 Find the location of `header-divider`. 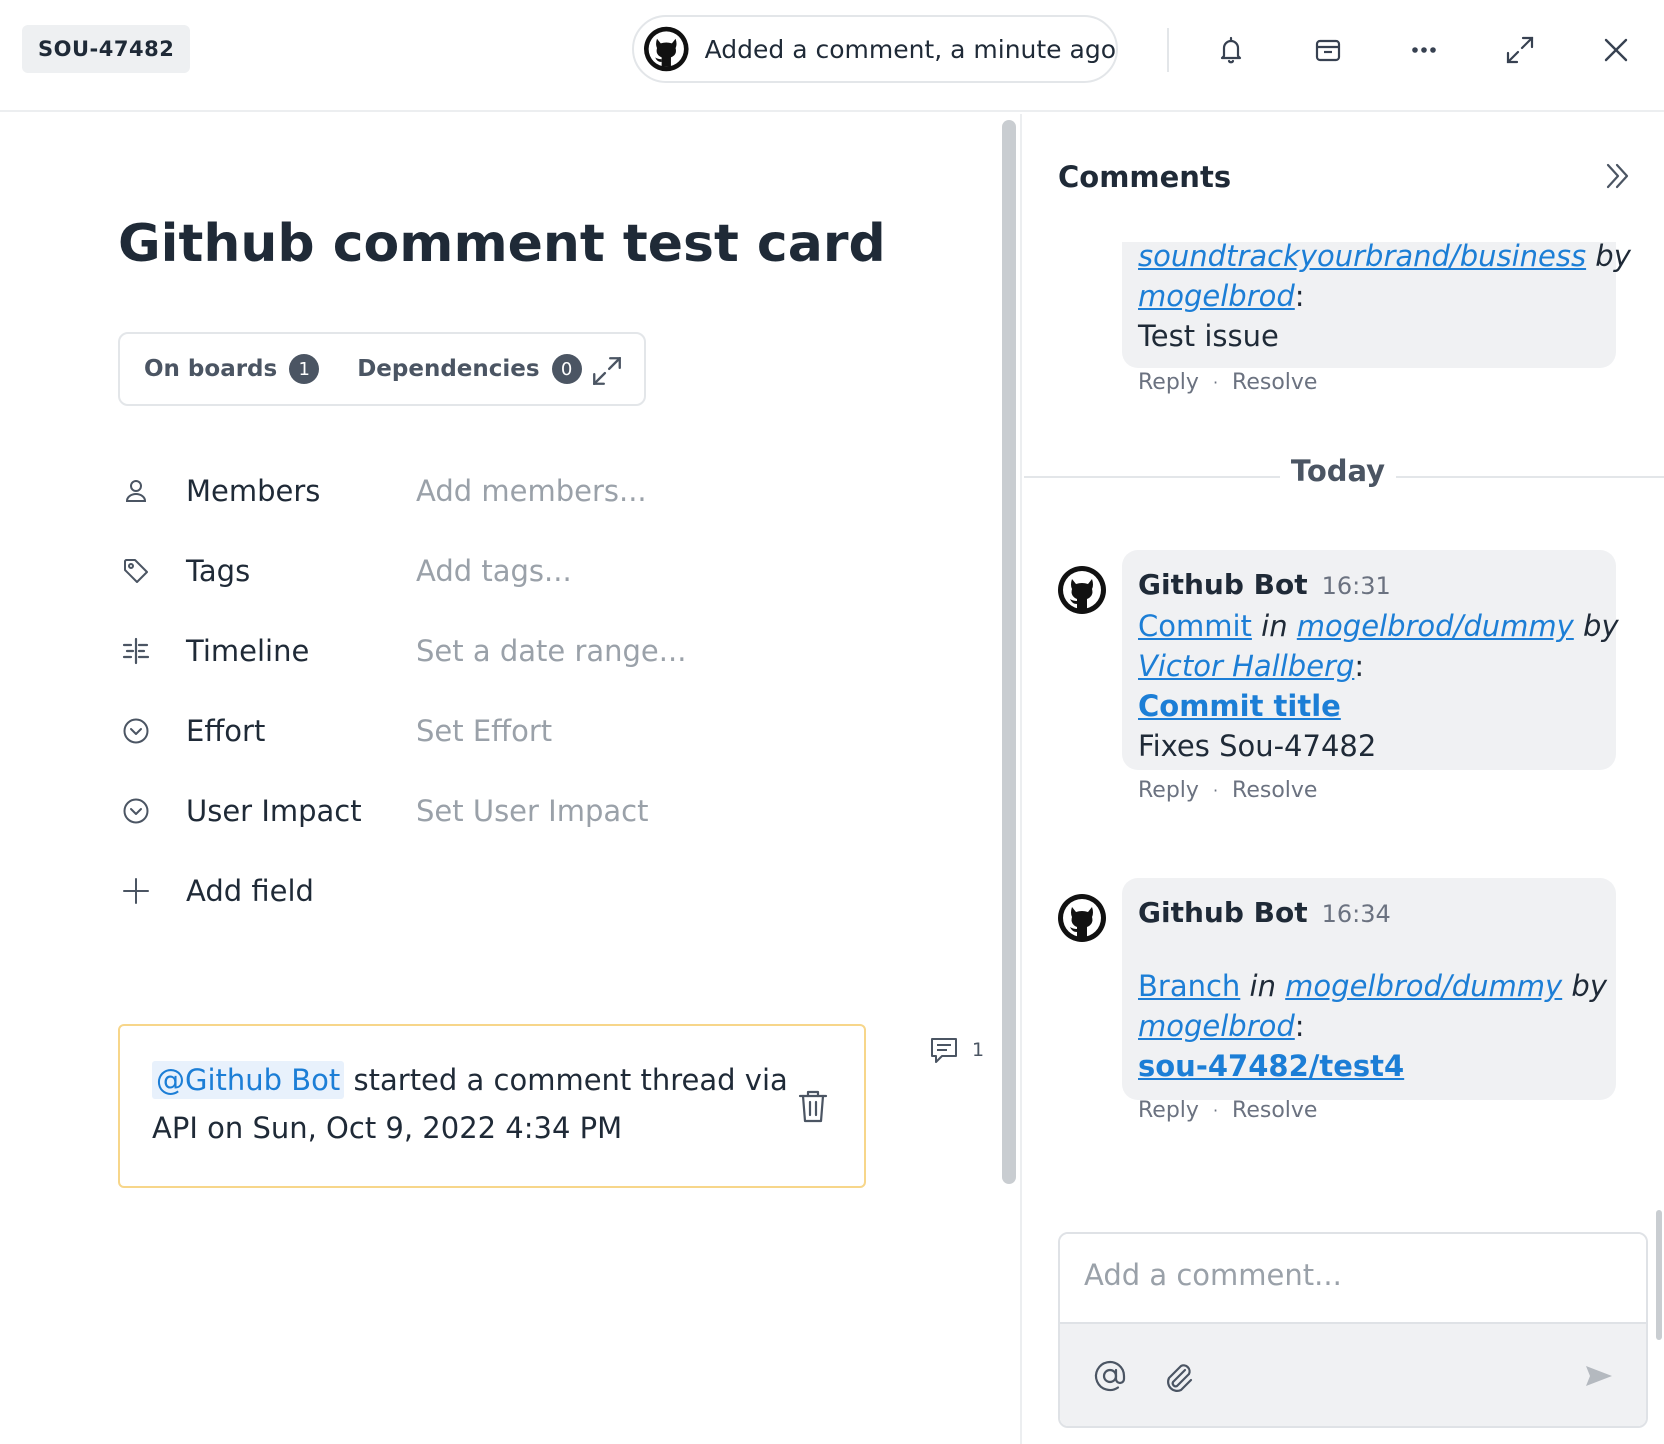

header-divider is located at coordinates (1168, 50).